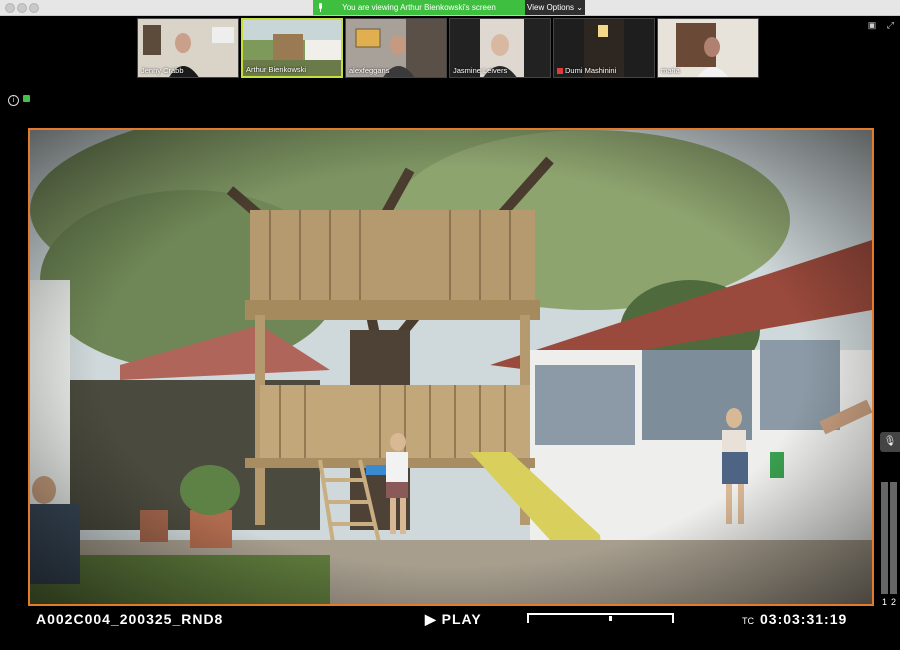 This screenshot has width=900, height=650. Describe the element at coordinates (894, 602) in the screenshot. I see `meter-label-right: 2` at that location.